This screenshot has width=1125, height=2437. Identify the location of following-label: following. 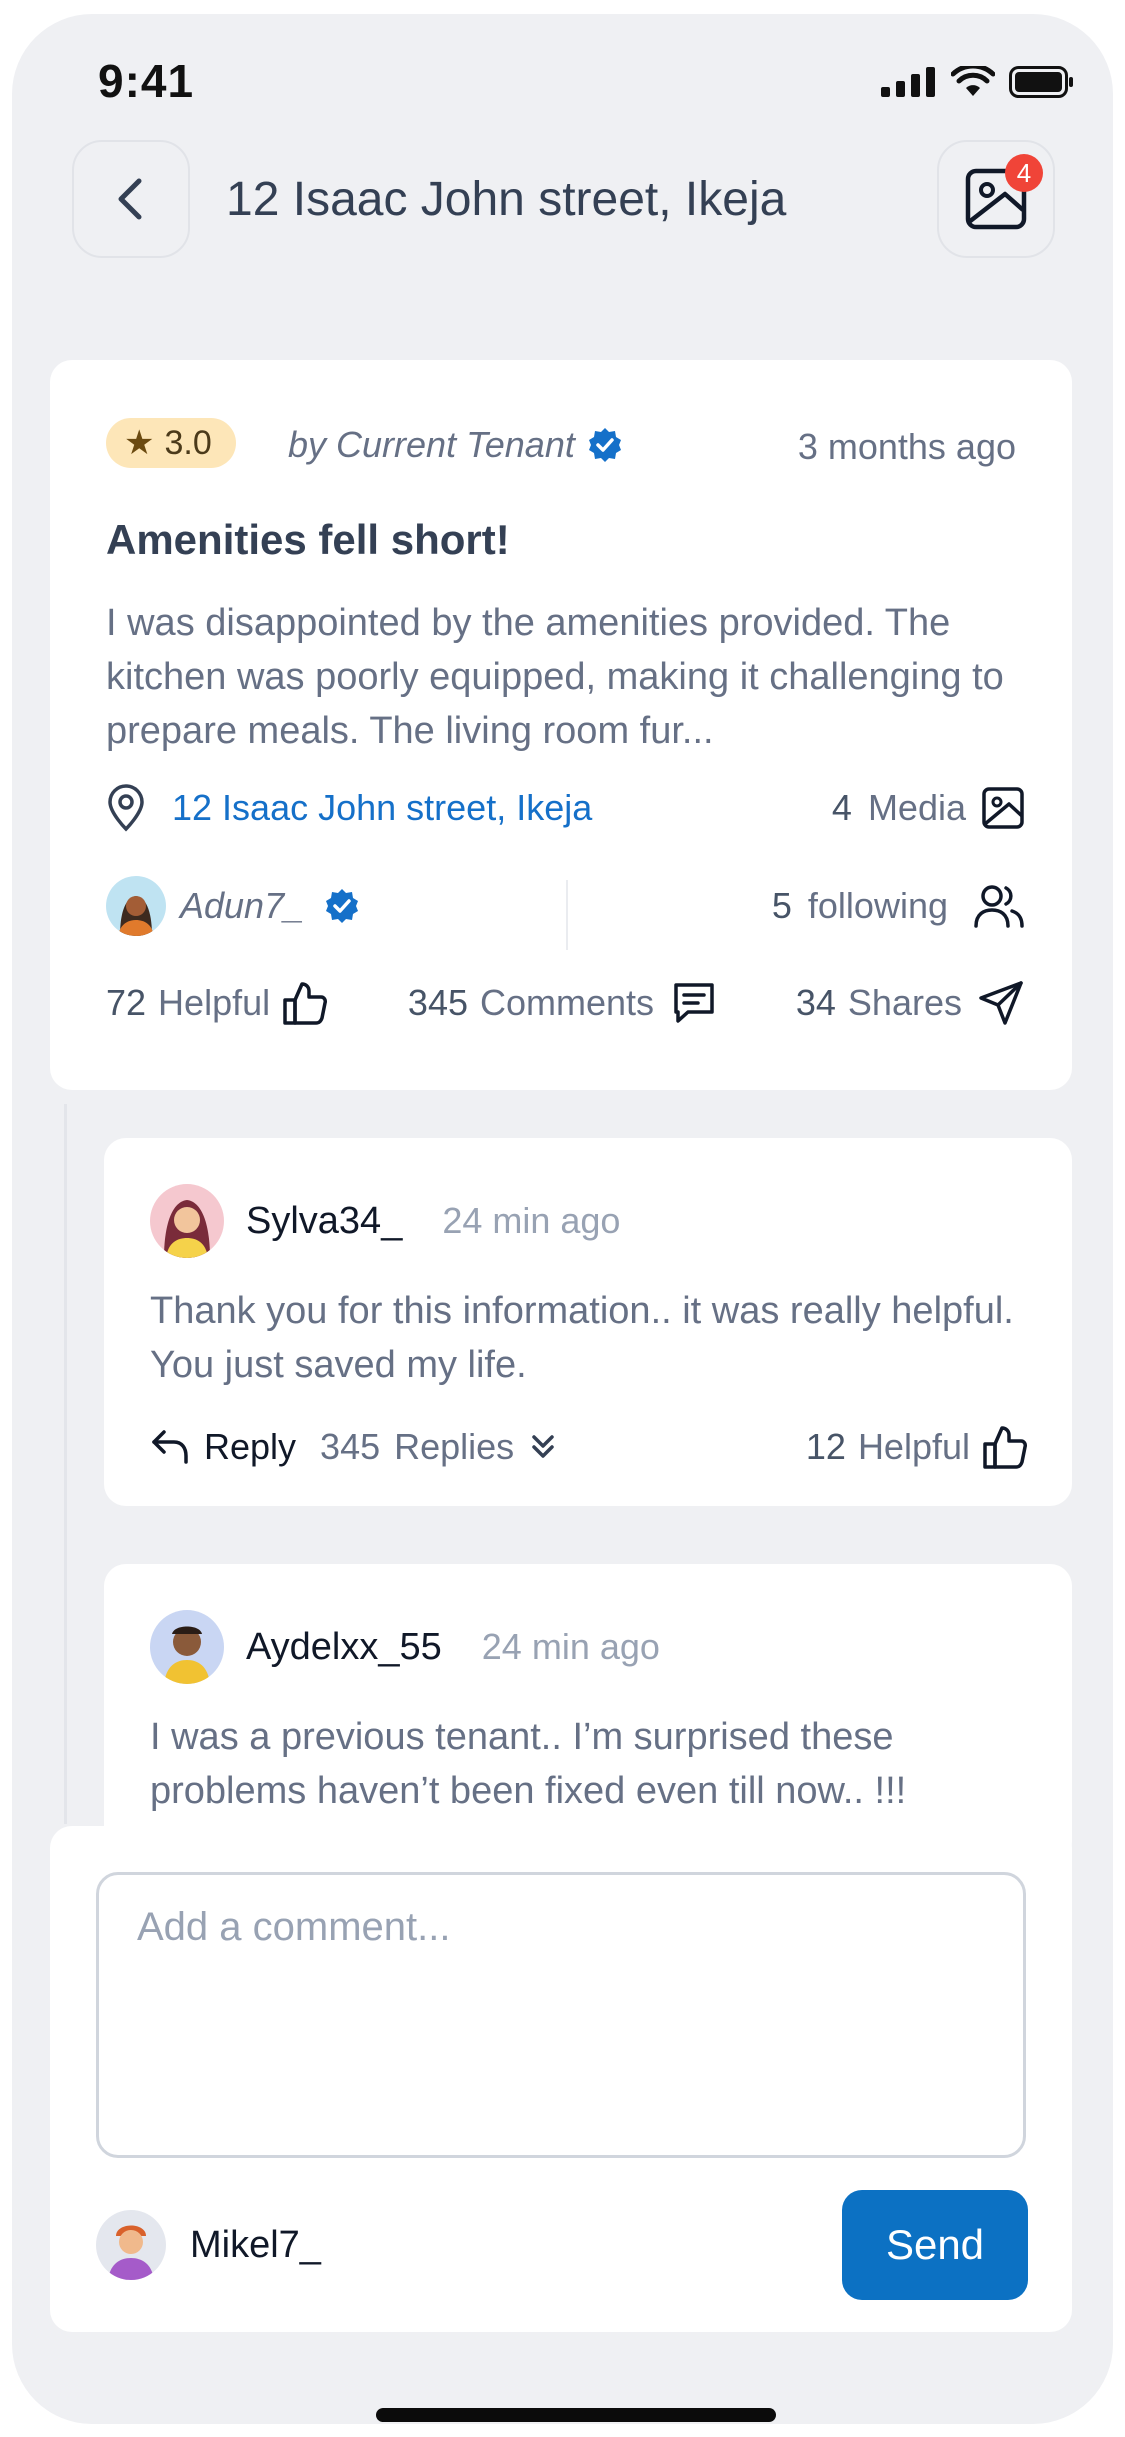
(877, 905).